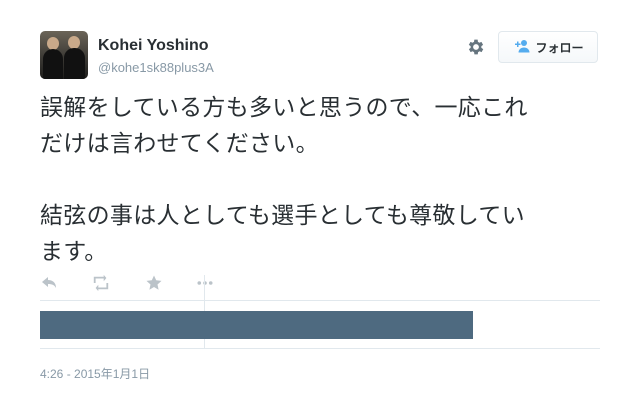  Describe the element at coordinates (53, 64) in the screenshot. I see `avatar-body-left` at that location.